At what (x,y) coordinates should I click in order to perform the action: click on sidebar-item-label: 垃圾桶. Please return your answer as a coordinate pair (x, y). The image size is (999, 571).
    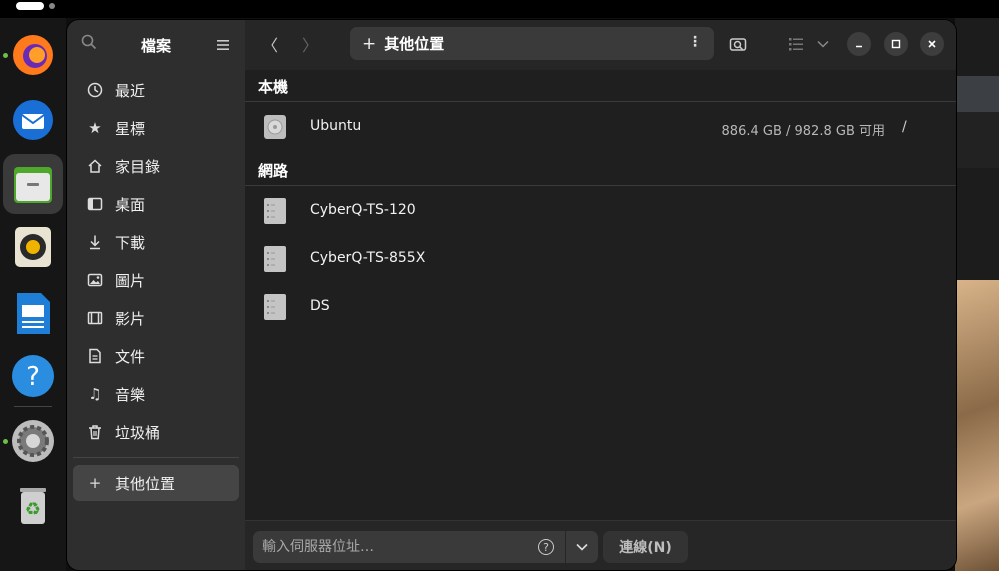
    Looking at the image, I should click on (138, 432).